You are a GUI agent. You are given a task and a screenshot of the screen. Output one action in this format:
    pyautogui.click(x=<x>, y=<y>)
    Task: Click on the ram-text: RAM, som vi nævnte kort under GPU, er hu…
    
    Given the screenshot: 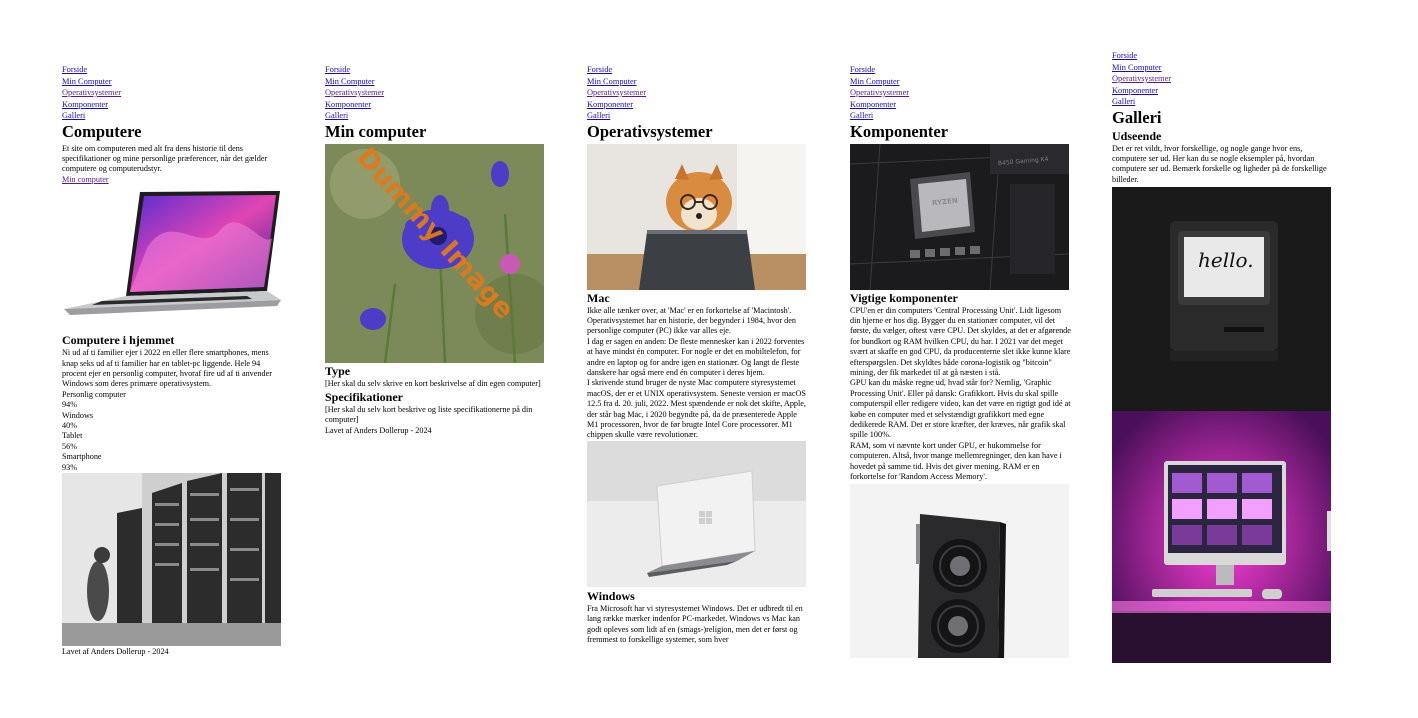 What is the action you would take?
    pyautogui.click(x=956, y=460)
    